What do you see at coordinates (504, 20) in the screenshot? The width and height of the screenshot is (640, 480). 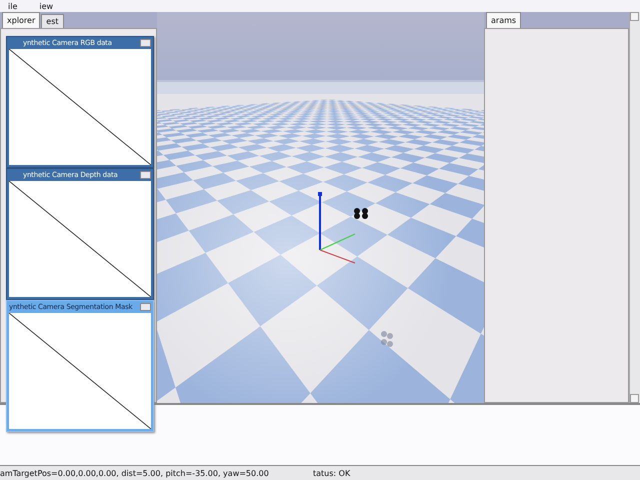 I see `tab: arams` at bounding box center [504, 20].